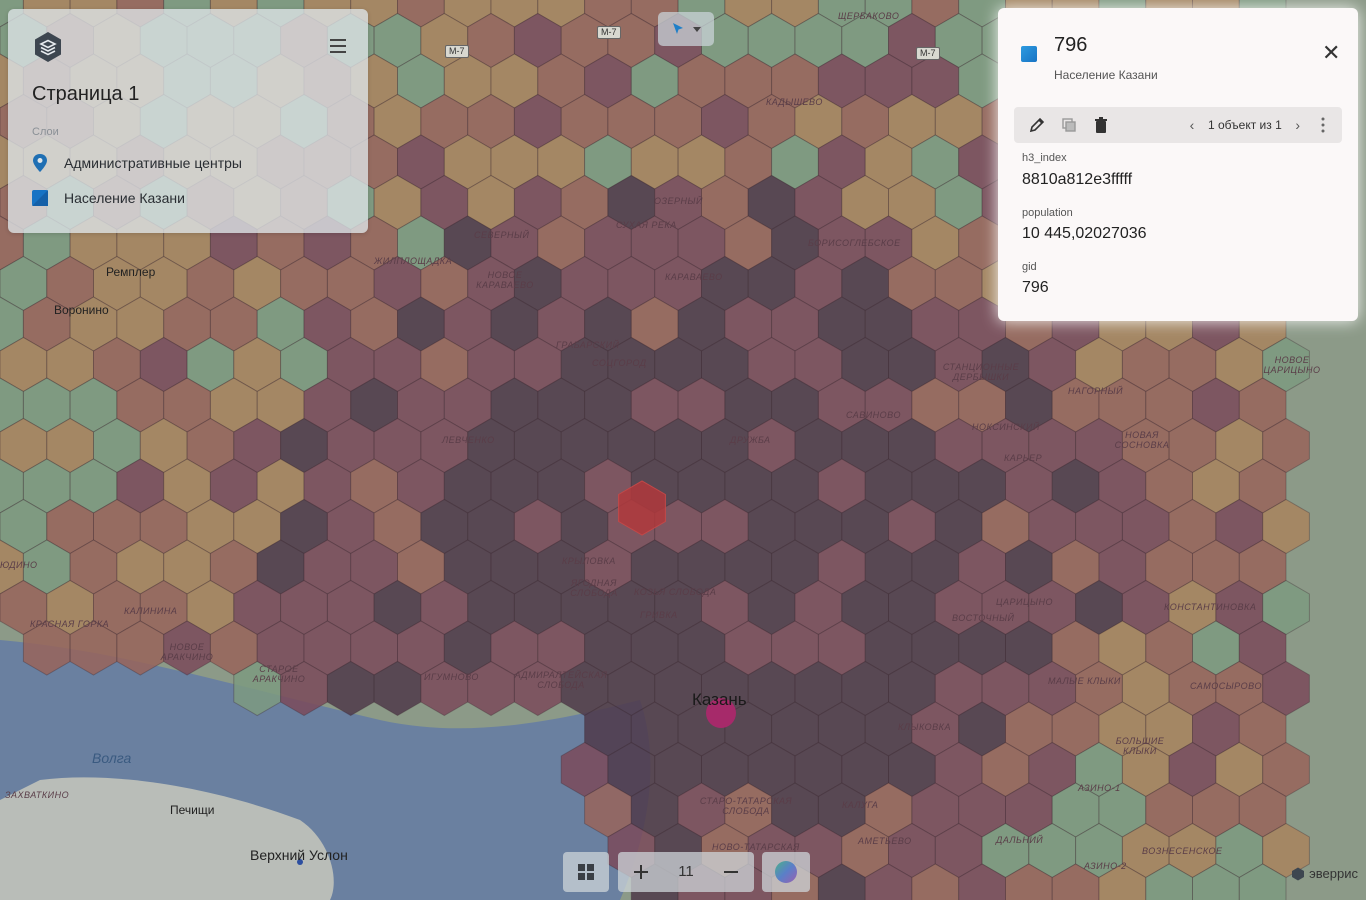  Describe the element at coordinates (860, 805) in the screenshot. I see `district-label: КАЛУГА` at that location.